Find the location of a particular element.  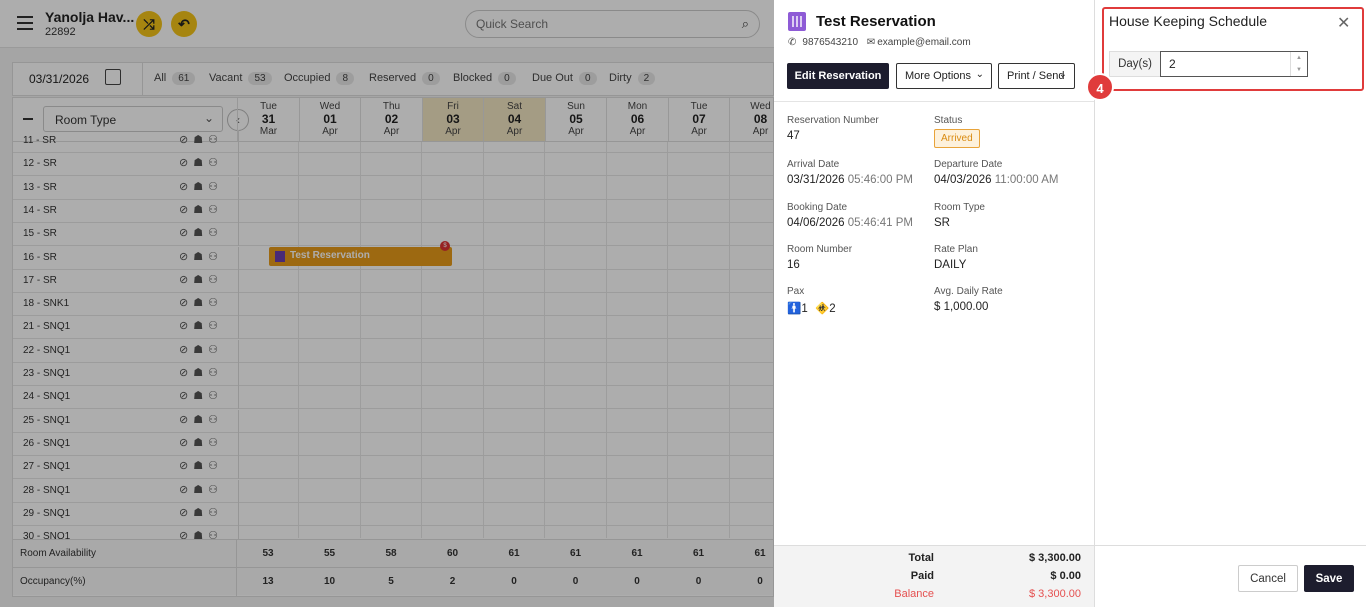

departure-date: 04/03/2026 is located at coordinates (963, 180).